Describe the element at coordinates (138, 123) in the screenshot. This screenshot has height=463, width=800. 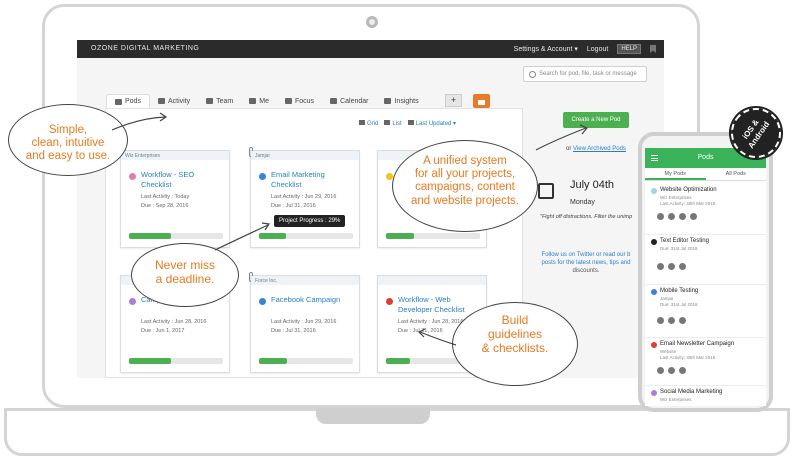
I see `arrow-simple` at that location.